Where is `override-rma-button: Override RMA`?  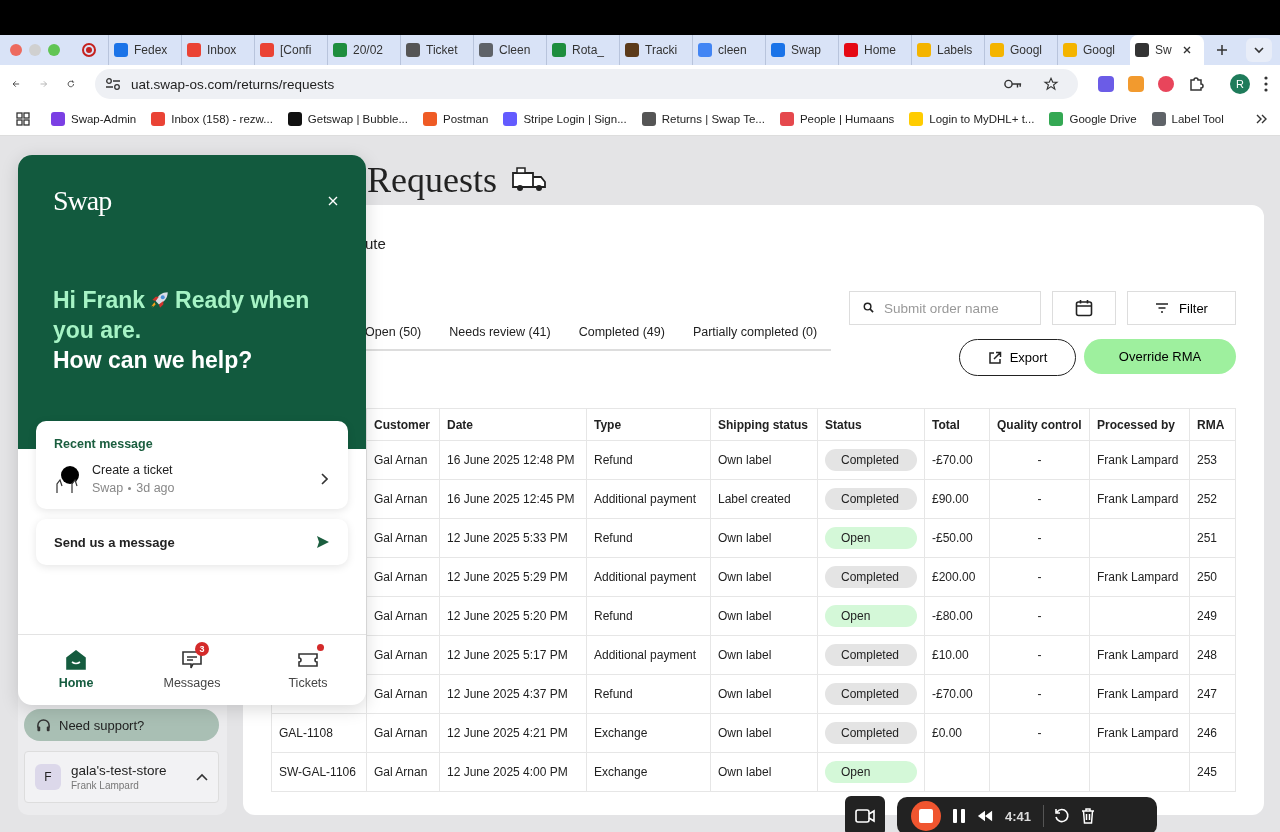
override-rma-button: Override RMA is located at coordinates (1160, 356).